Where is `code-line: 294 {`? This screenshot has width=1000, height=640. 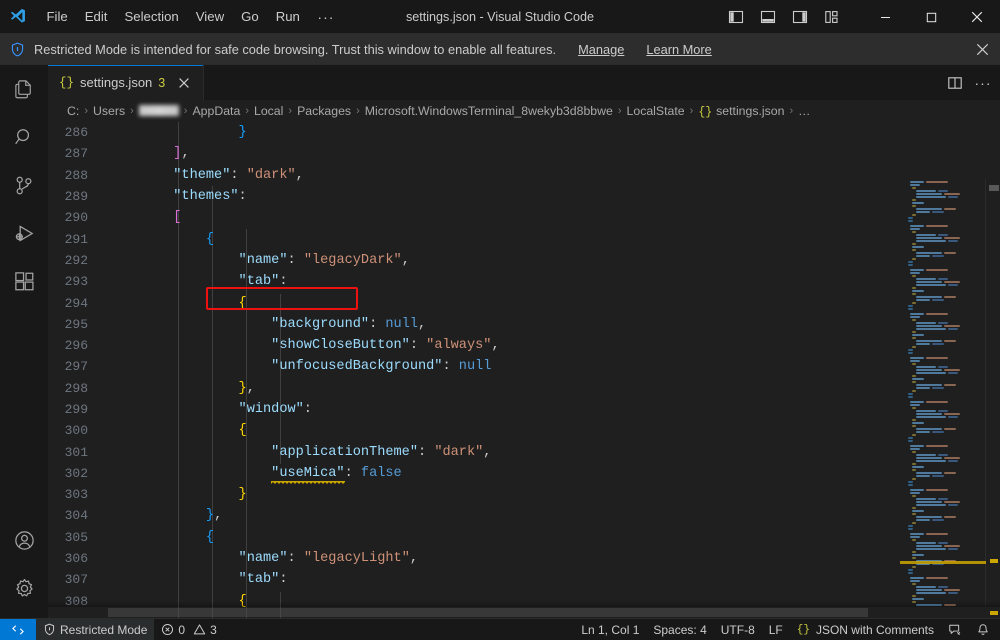 code-line: 294 { is located at coordinates (524, 302).